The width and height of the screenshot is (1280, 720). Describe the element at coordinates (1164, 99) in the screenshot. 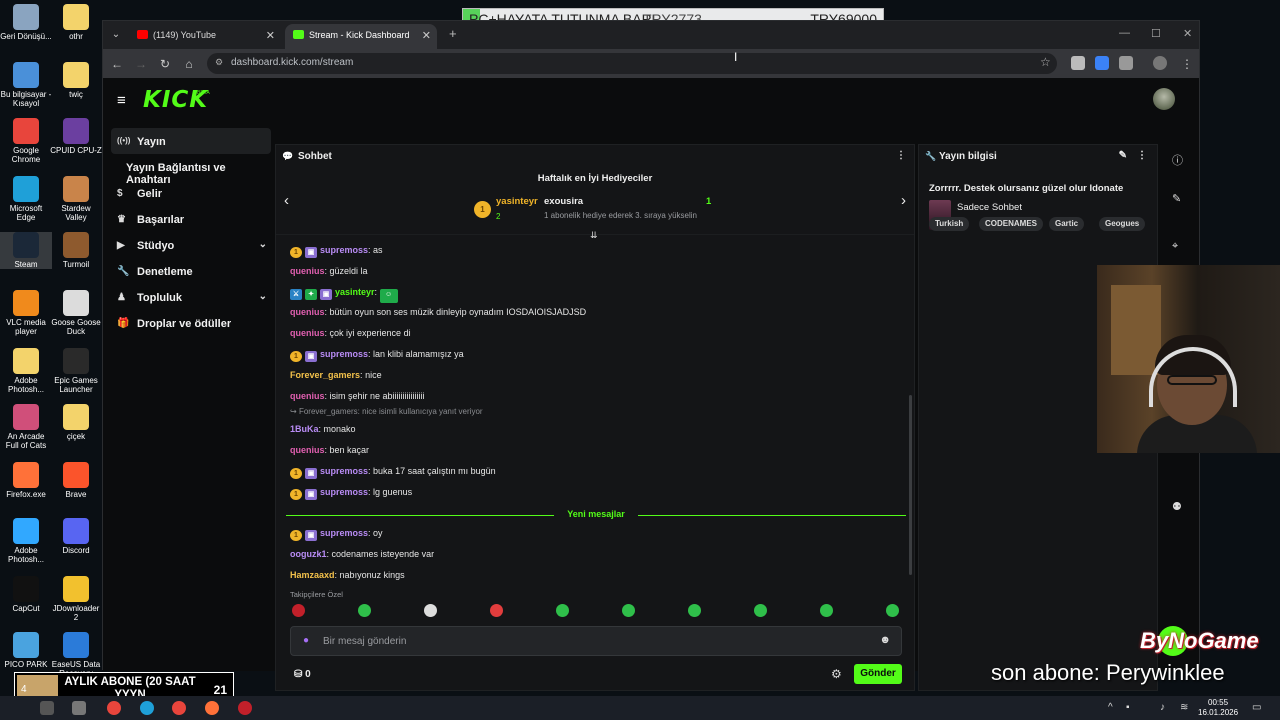

I see `avatar` at that location.